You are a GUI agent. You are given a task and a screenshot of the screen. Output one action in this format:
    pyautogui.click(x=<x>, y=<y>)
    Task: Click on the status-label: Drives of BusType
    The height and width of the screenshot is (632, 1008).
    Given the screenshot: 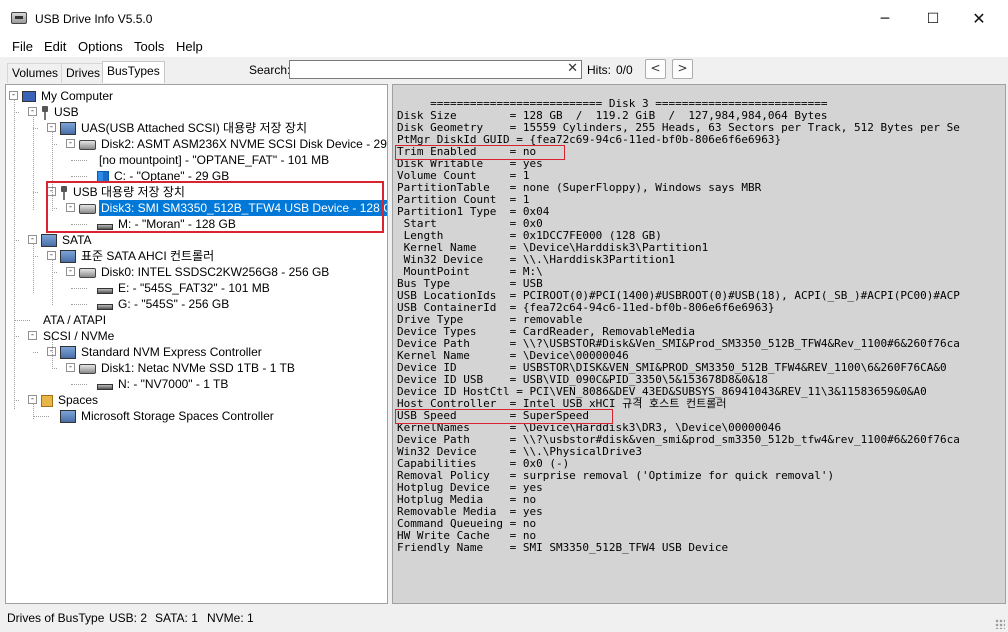 What is the action you would take?
    pyautogui.click(x=56, y=618)
    